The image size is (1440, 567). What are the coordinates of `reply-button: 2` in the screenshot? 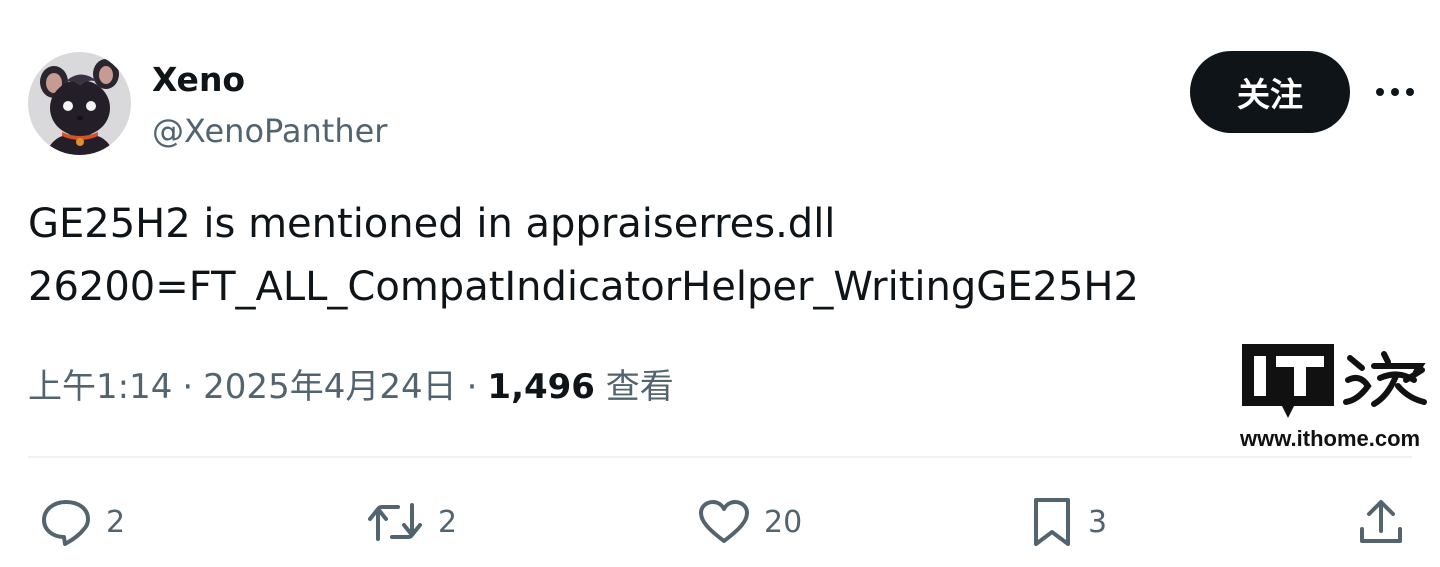 It's located at (82, 522).